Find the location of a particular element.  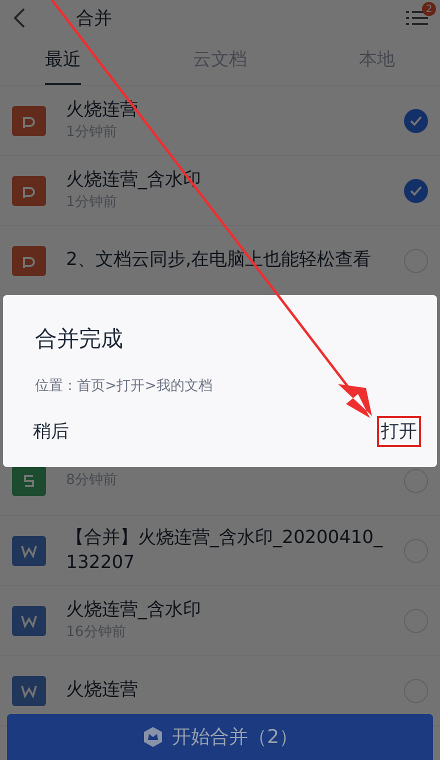

file-title: 【合并】火烧连营_含水印_20200410_132207 is located at coordinates (225, 550).